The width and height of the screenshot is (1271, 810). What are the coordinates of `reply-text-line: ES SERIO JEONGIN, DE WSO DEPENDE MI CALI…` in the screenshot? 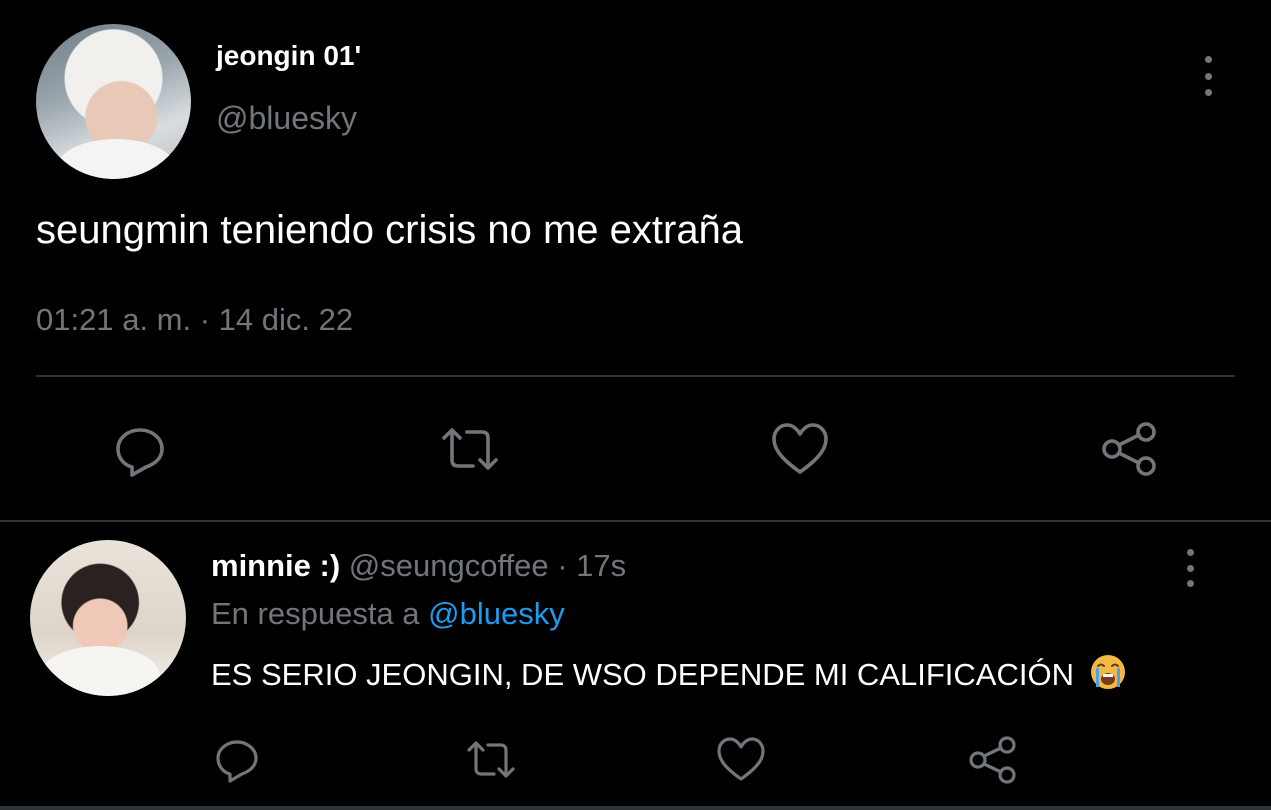 It's located at (669, 673).